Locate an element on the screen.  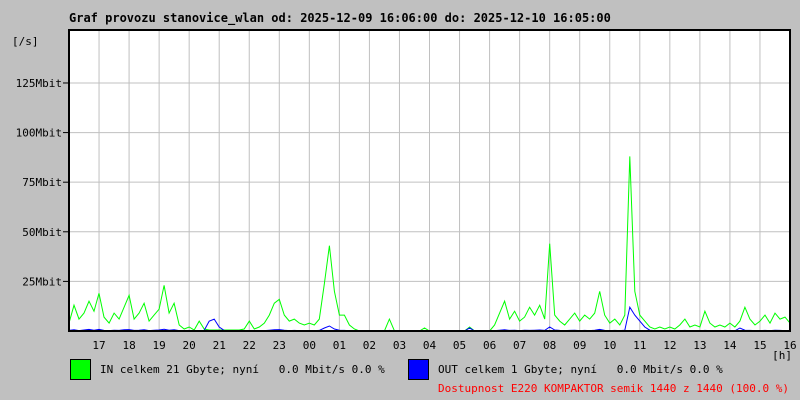
svg-text: 01 is located at coordinates (339, 345).